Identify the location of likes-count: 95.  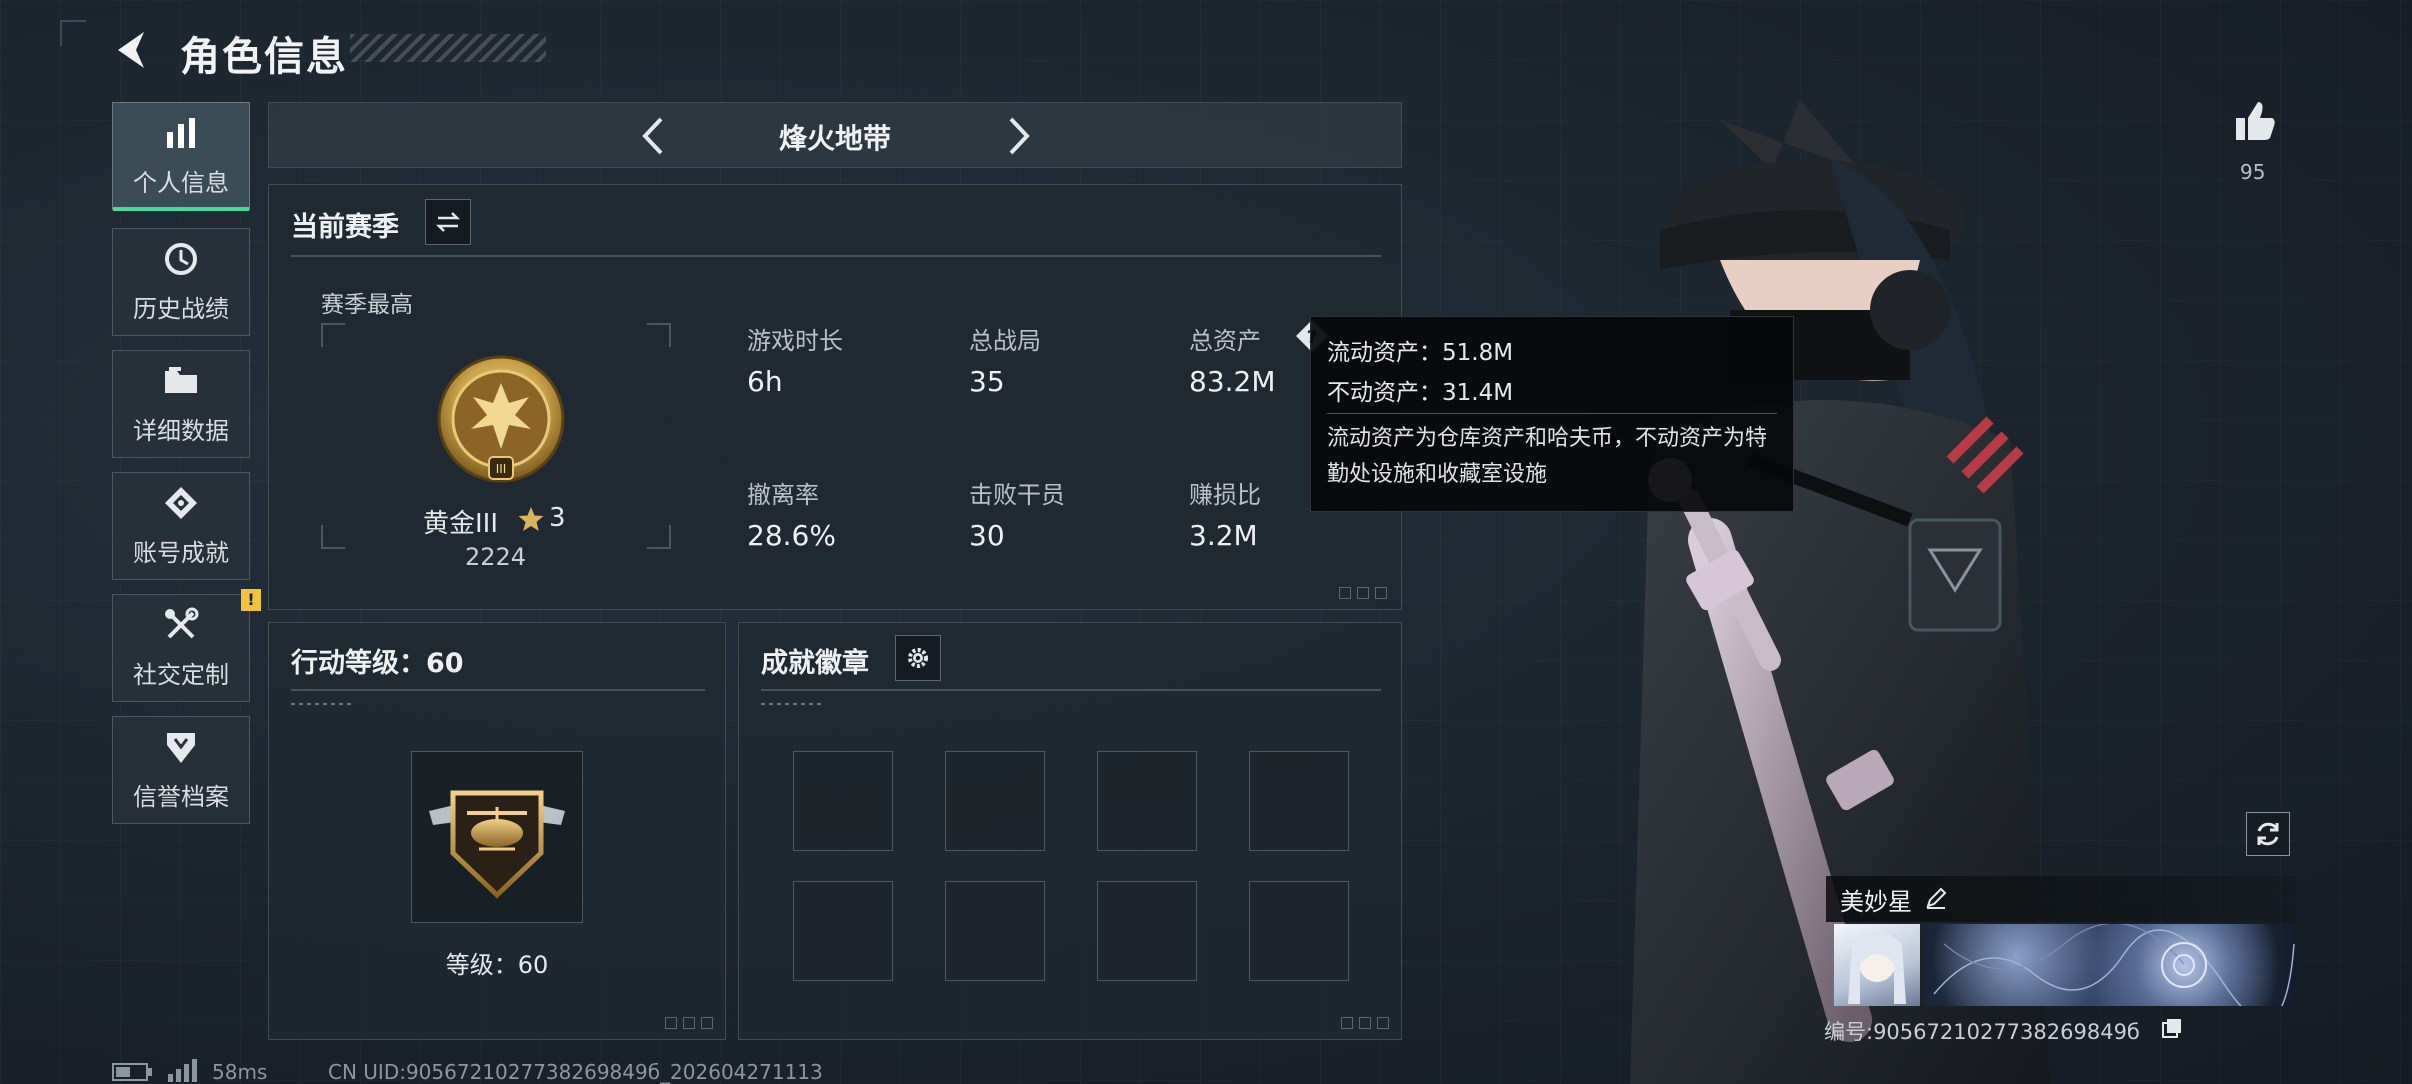
(2253, 172).